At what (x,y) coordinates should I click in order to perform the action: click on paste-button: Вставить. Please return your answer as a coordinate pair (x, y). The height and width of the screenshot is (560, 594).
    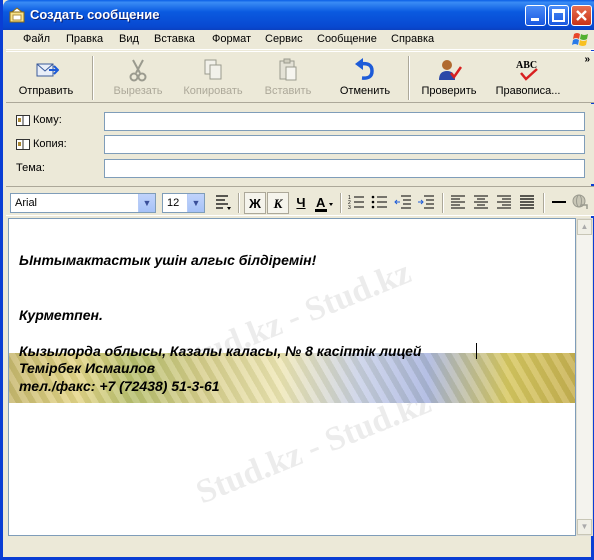
    Looking at the image, I should click on (288, 78).